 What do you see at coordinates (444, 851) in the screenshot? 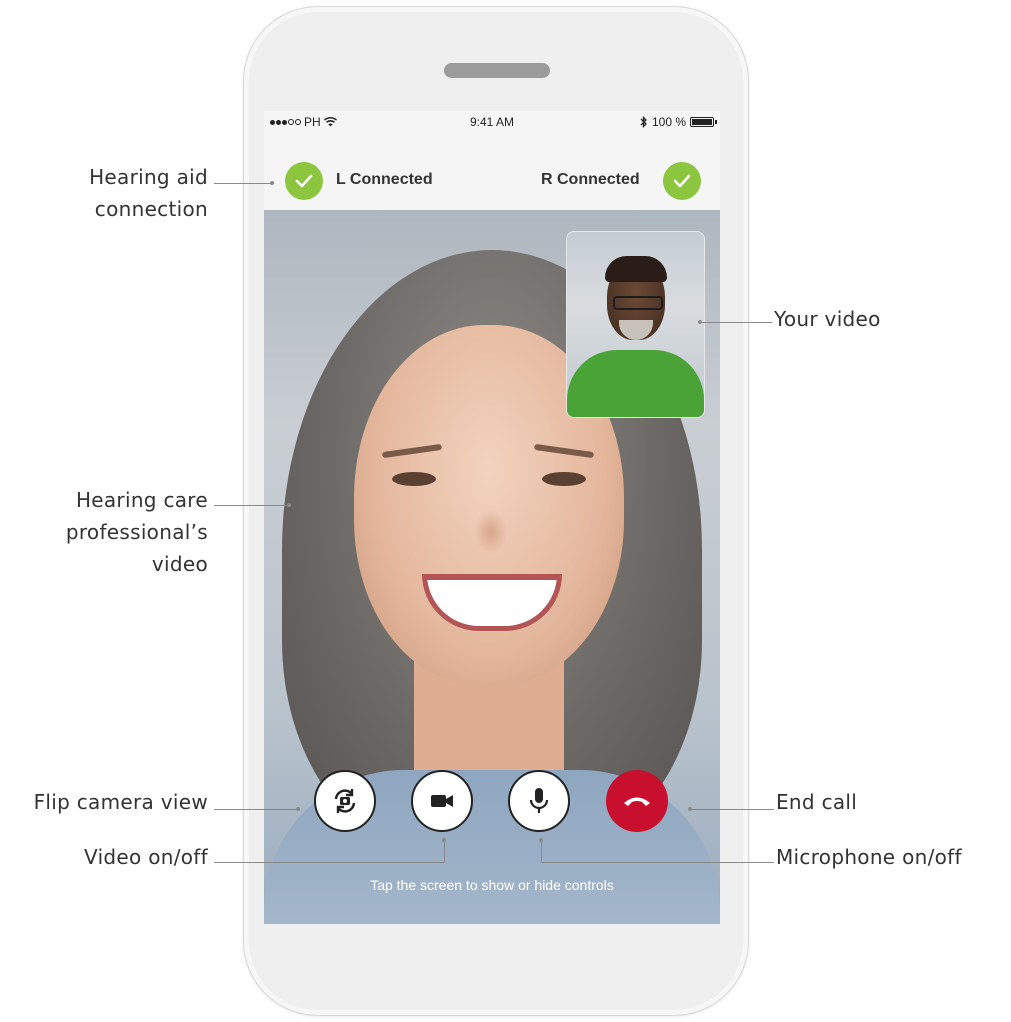
I see `leader-video-toggle-vertical` at bounding box center [444, 851].